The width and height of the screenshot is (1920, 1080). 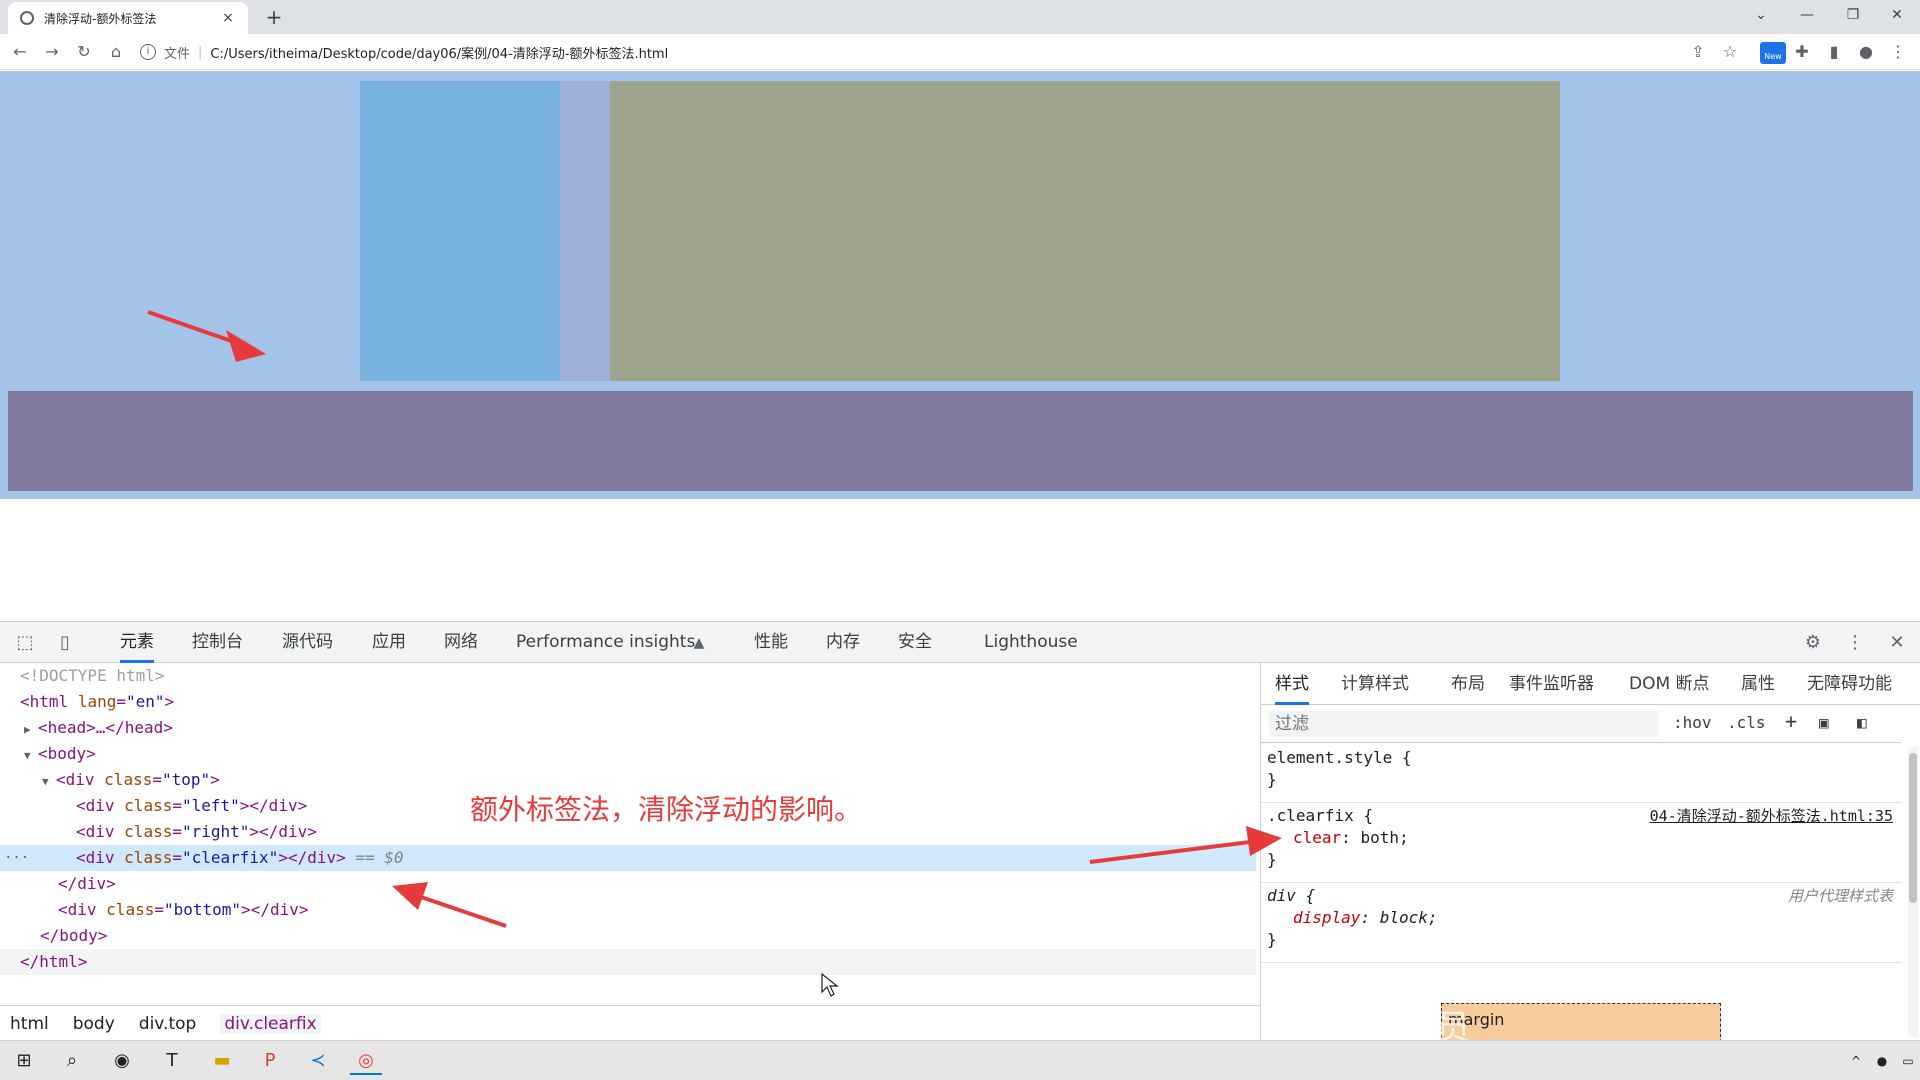 I want to click on profile-icon: ●, so click(x=1866, y=52).